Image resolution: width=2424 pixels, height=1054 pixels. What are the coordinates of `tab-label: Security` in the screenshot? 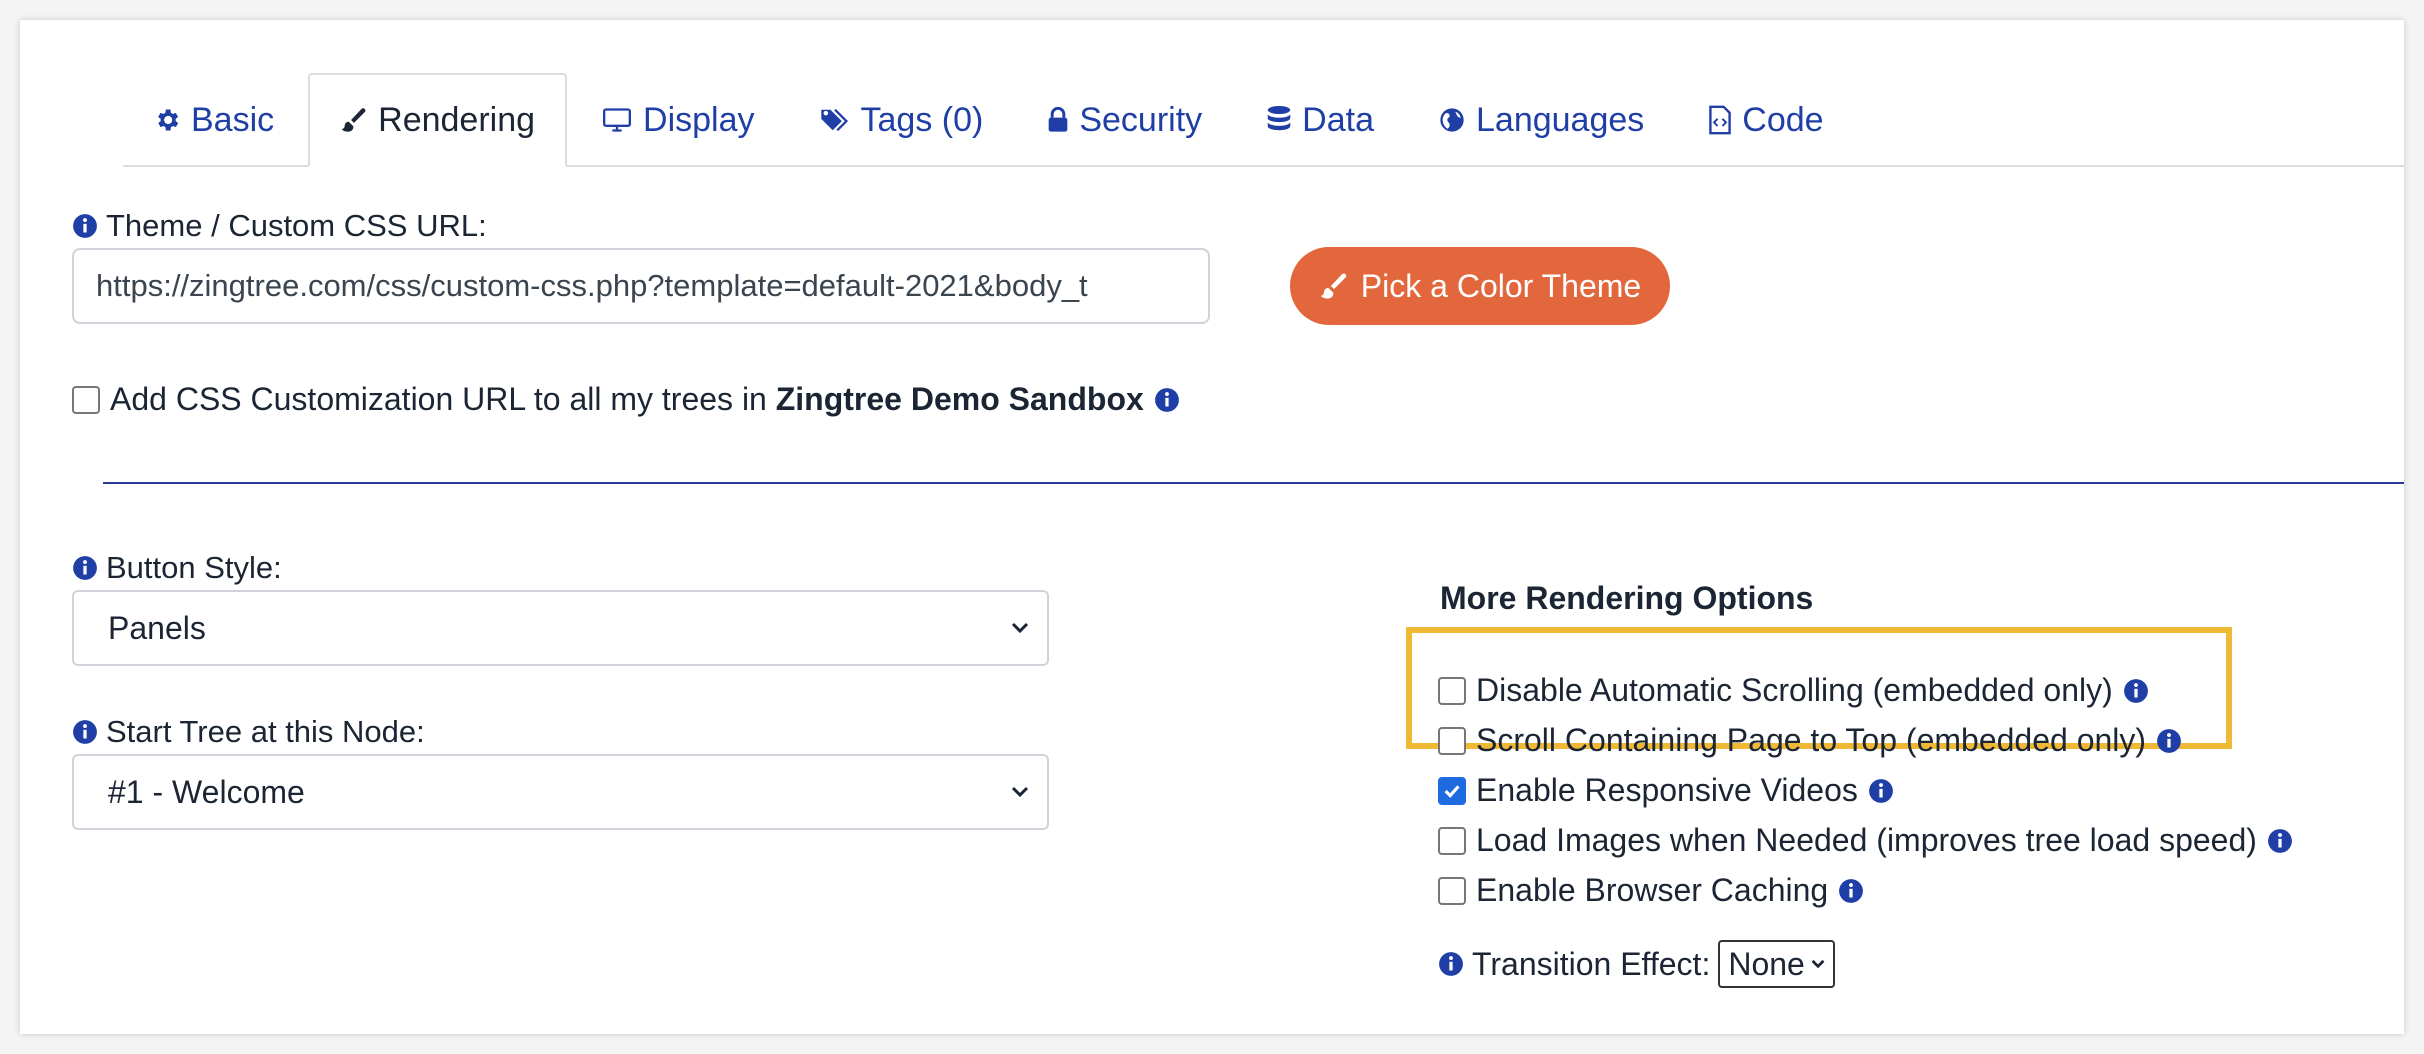 It's located at (1141, 119).